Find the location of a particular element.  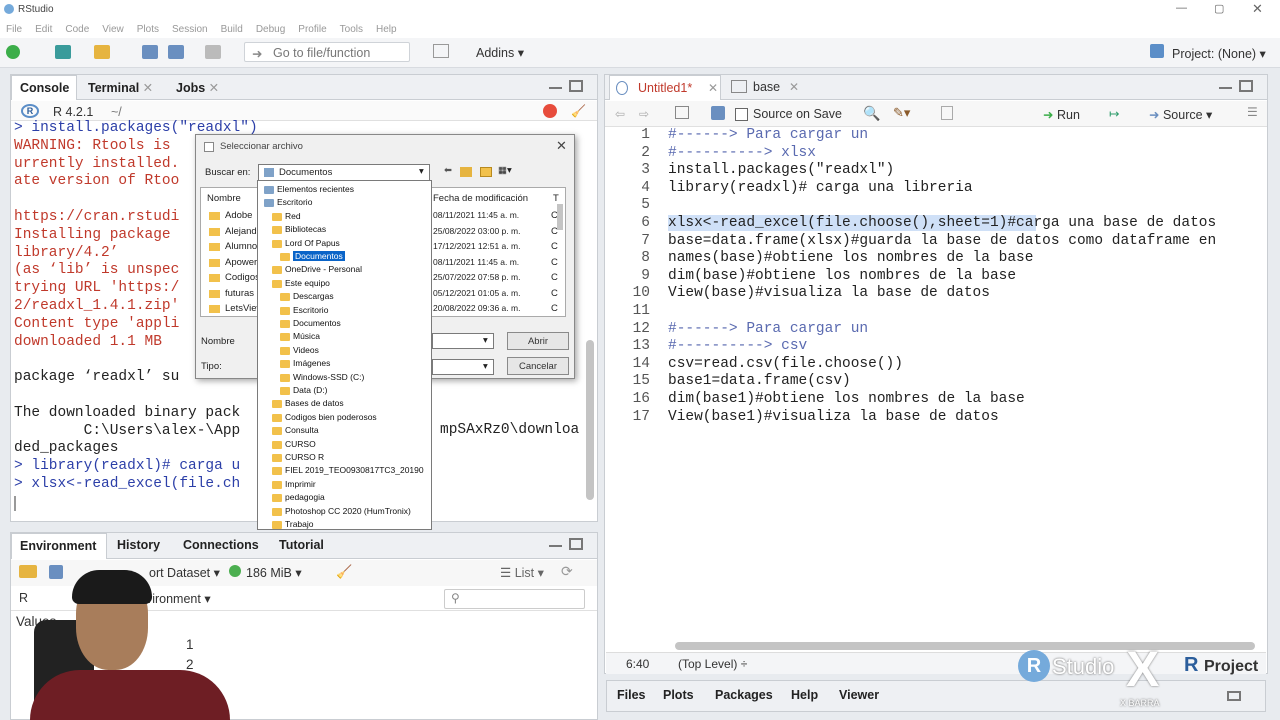

maximize-editor-icon is located at coordinates (1246, 86).